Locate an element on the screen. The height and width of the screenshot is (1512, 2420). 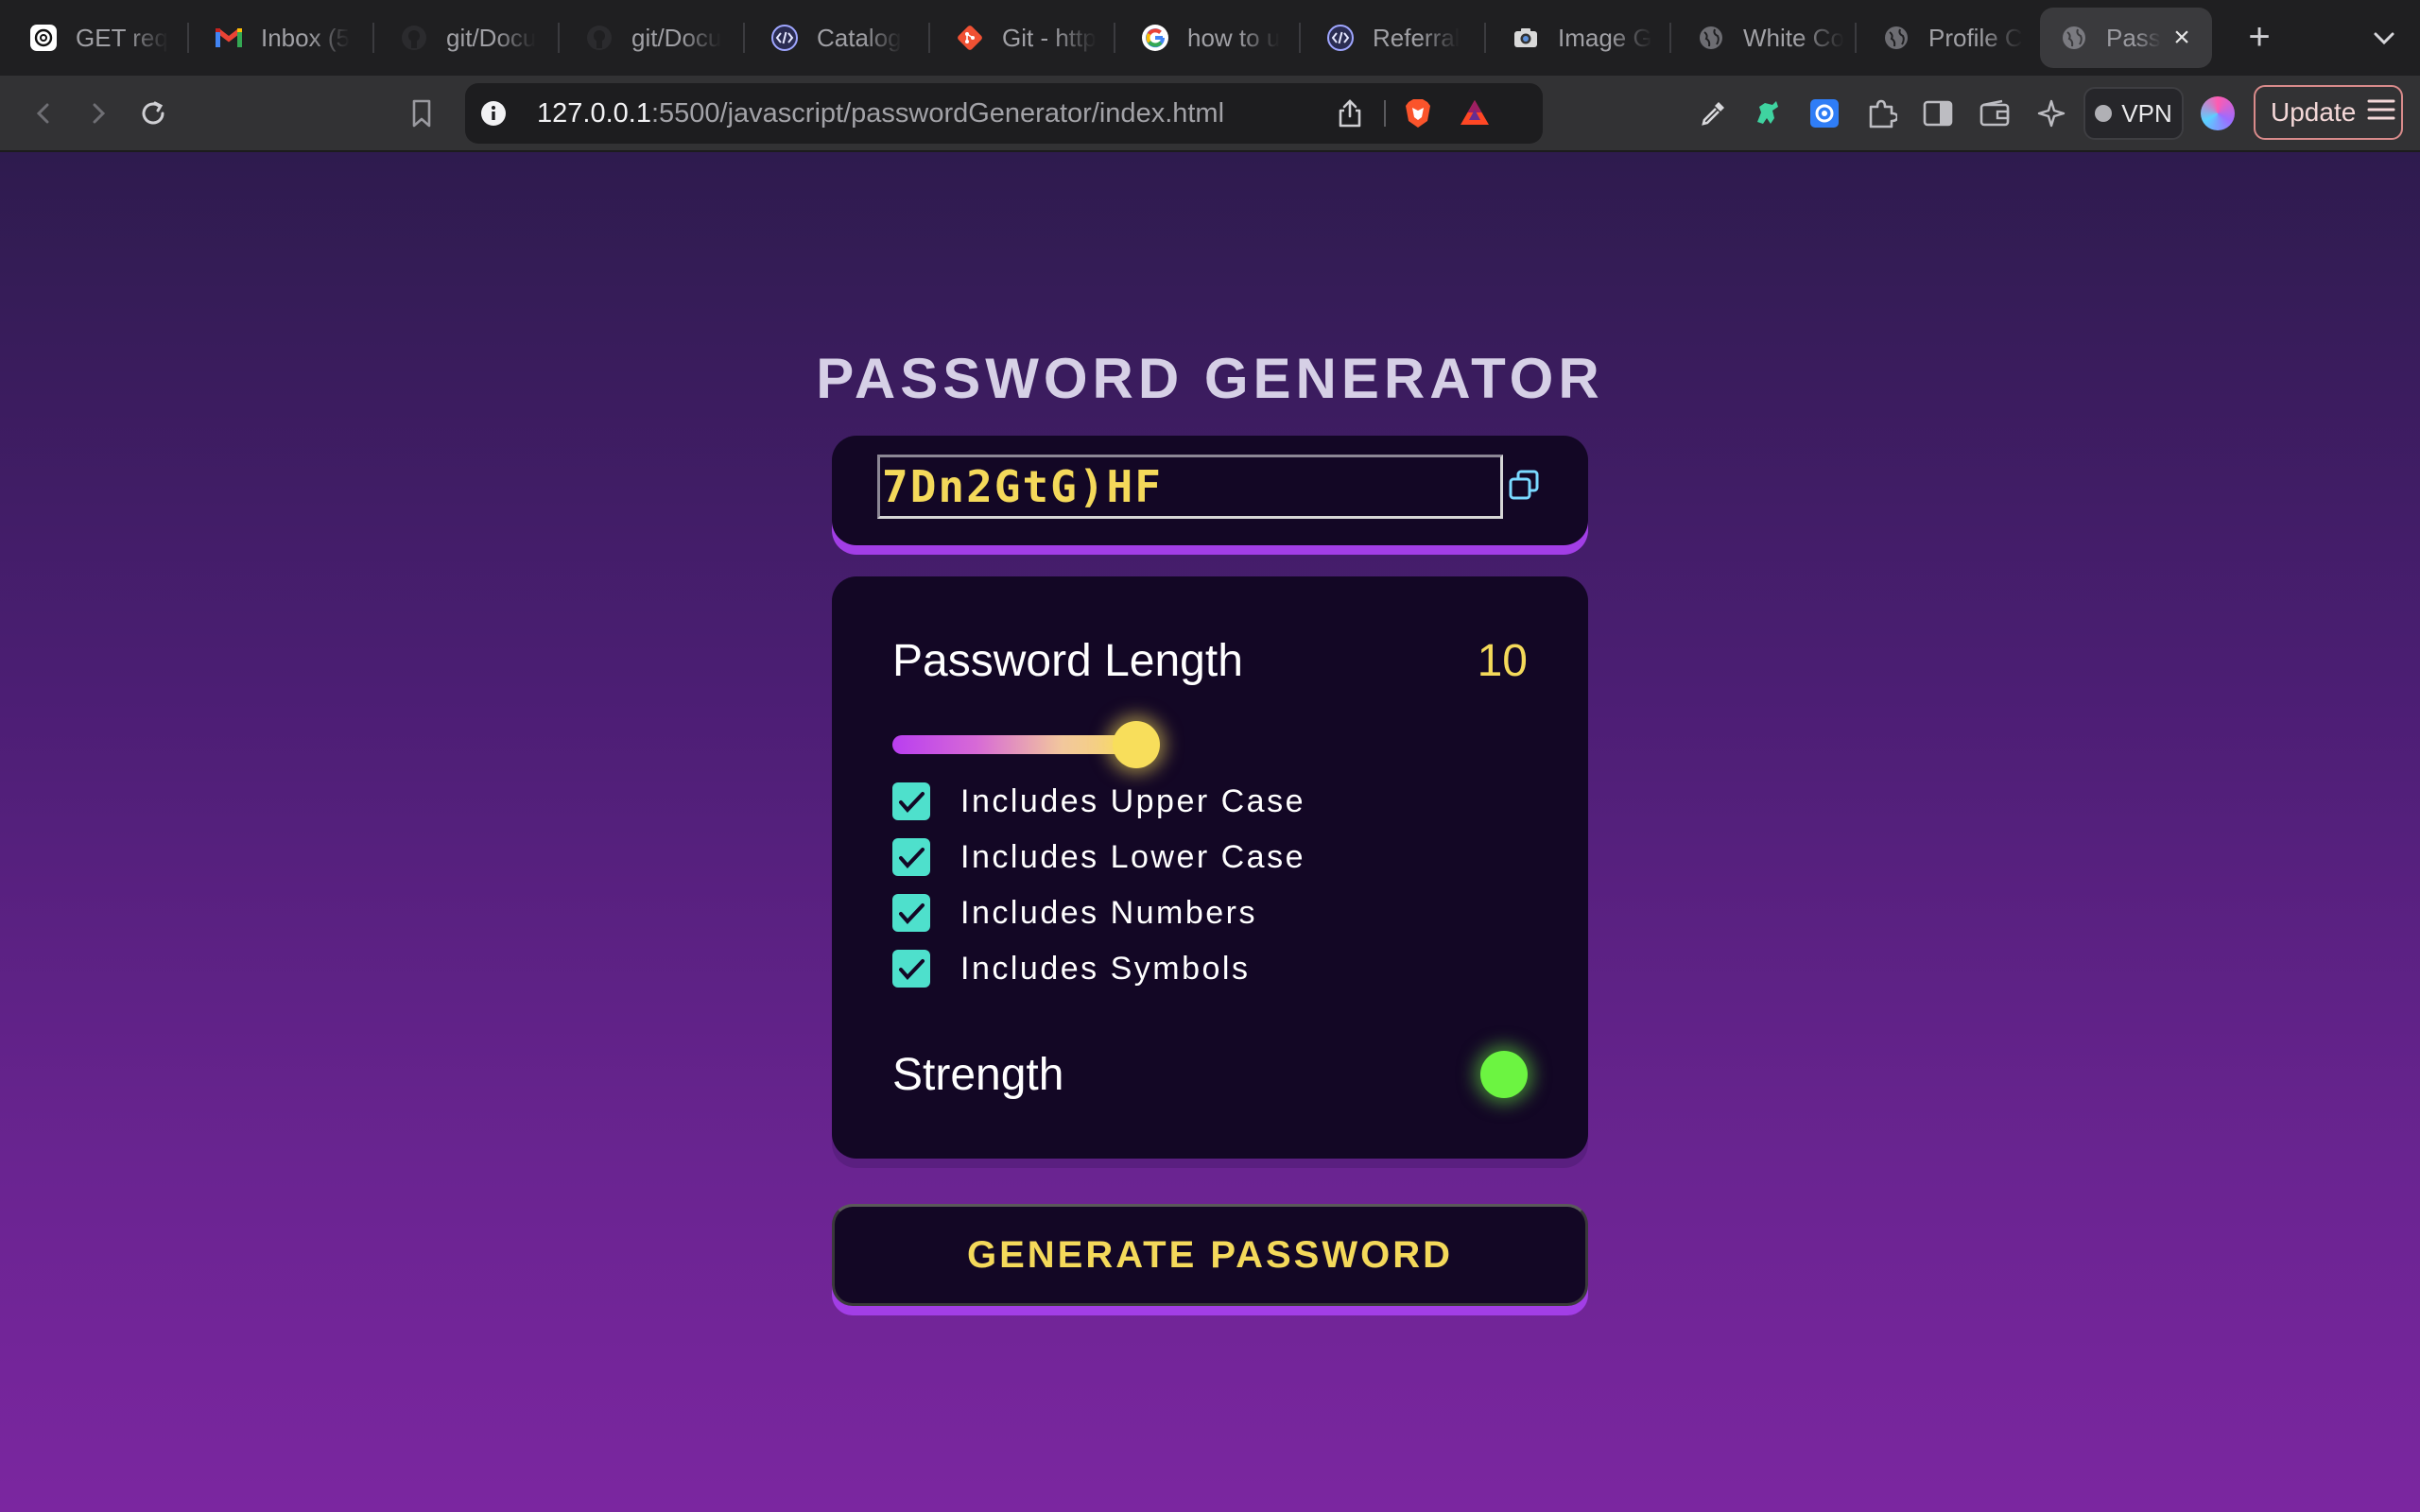
profile-avatar is located at coordinates (2218, 113).